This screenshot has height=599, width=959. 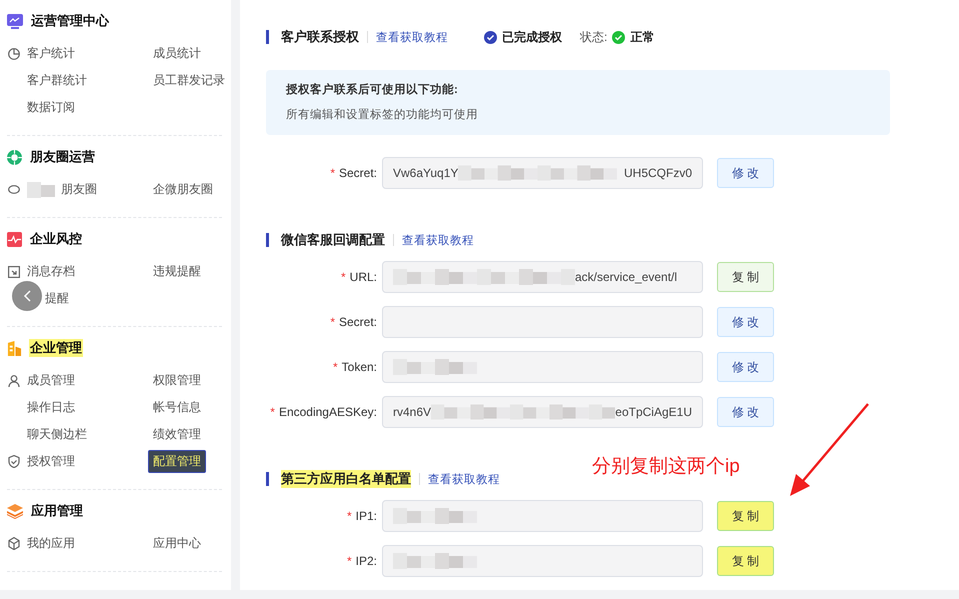 What do you see at coordinates (62, 157) in the screenshot?
I see `section-title: 朋友圈运营` at bounding box center [62, 157].